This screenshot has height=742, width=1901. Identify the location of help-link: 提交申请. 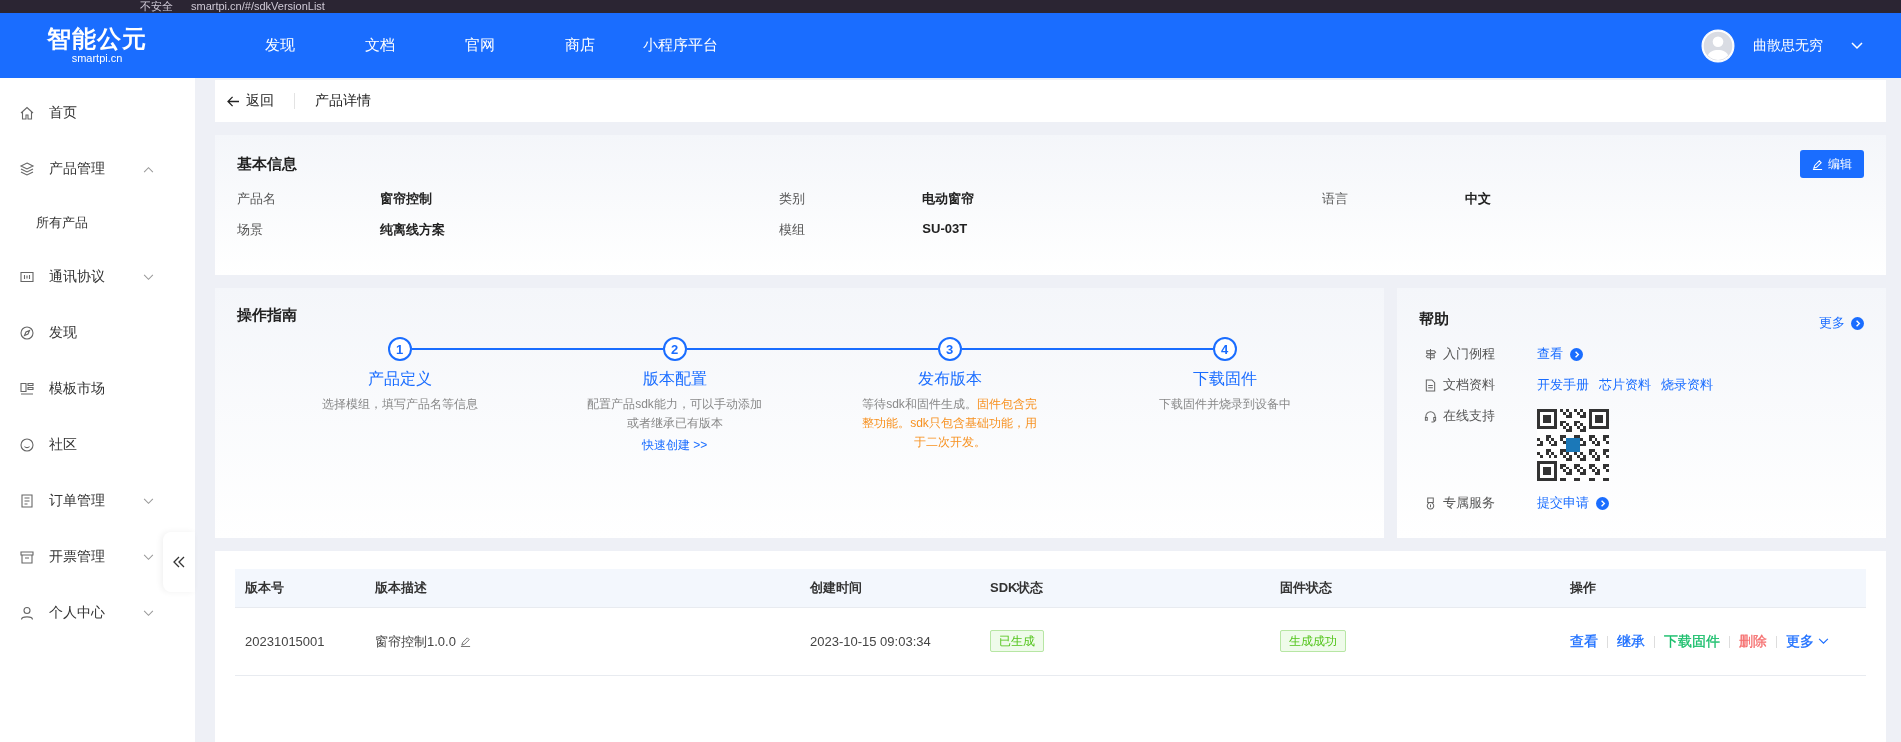
(1573, 503).